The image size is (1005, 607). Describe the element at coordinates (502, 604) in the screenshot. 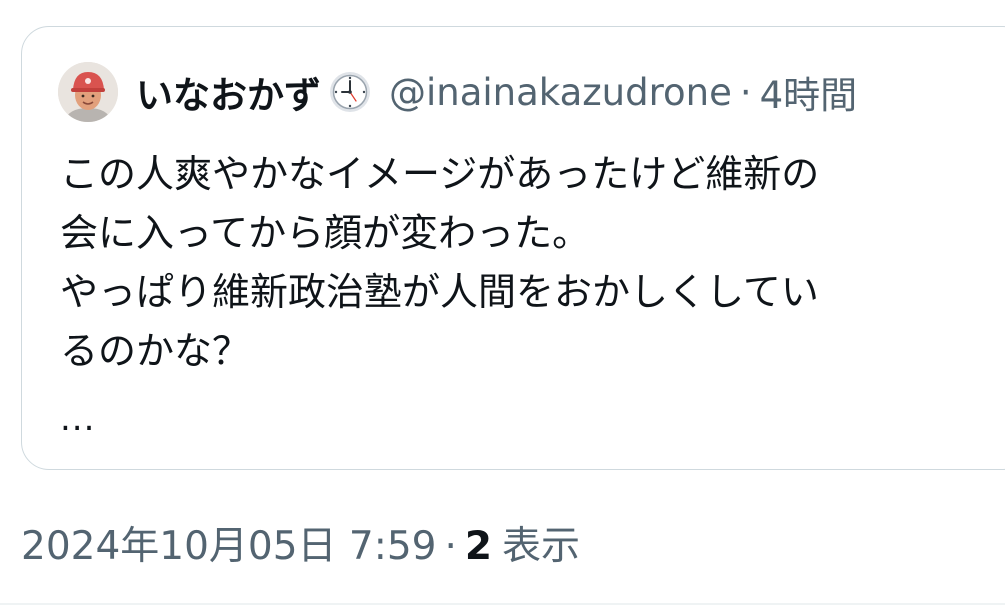

I see `divider` at that location.